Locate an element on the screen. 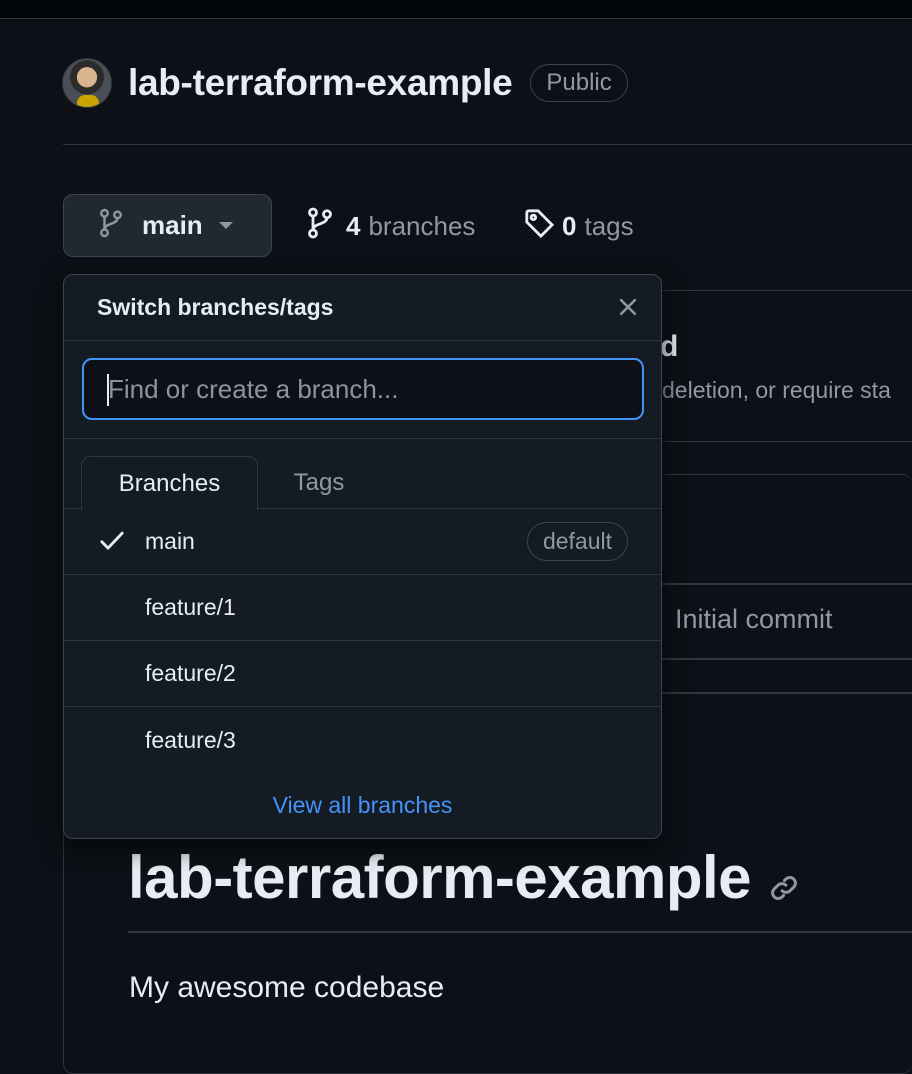  current-branch-label: main is located at coordinates (172, 225).